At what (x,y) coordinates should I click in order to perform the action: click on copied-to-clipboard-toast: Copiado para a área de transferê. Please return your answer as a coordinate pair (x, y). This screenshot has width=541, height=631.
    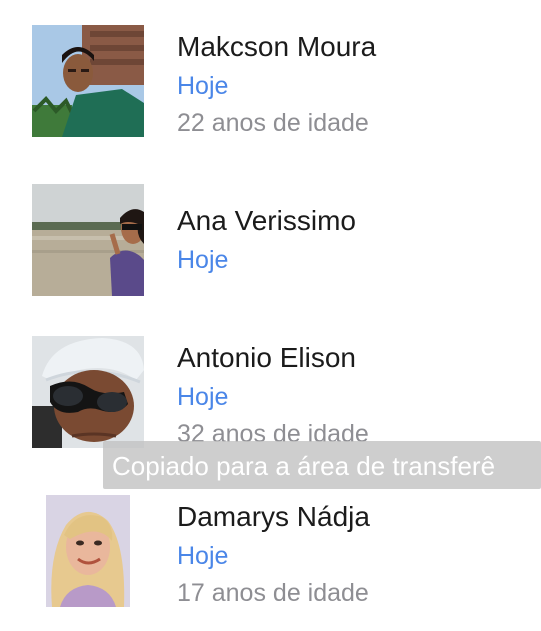
    Looking at the image, I should click on (322, 465).